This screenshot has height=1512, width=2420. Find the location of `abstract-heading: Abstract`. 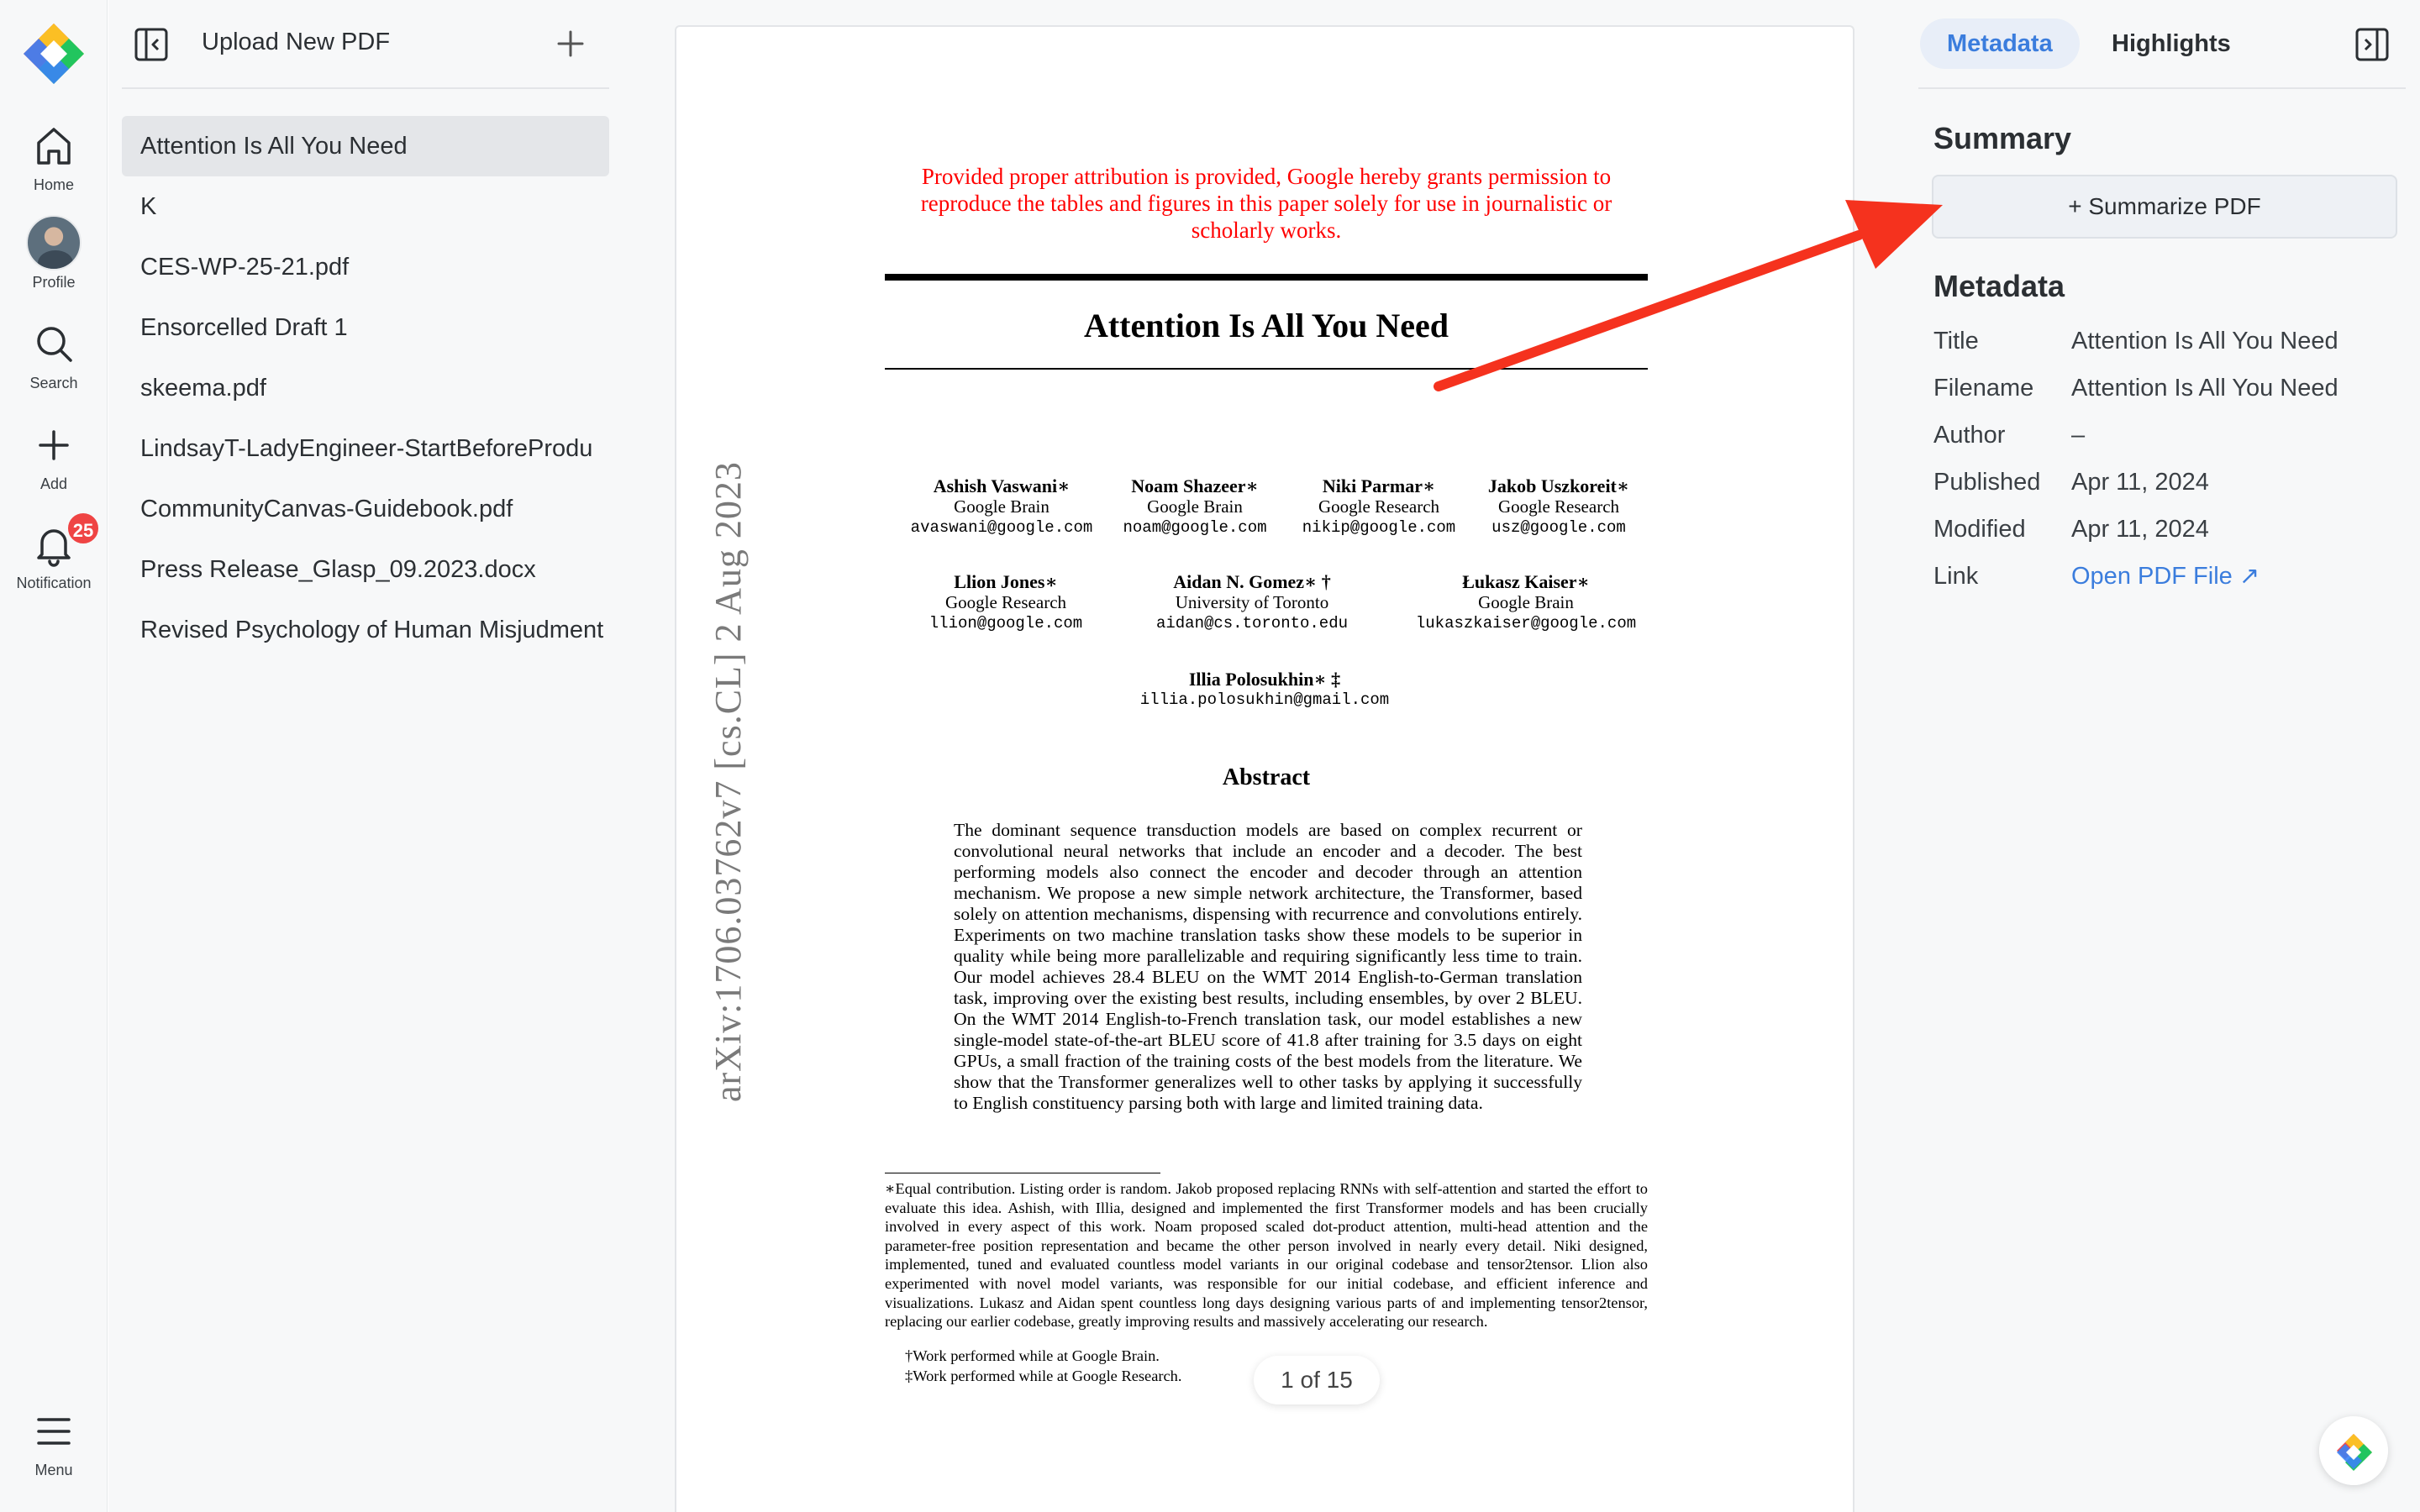

abstract-heading: Abstract is located at coordinates (1266, 777).